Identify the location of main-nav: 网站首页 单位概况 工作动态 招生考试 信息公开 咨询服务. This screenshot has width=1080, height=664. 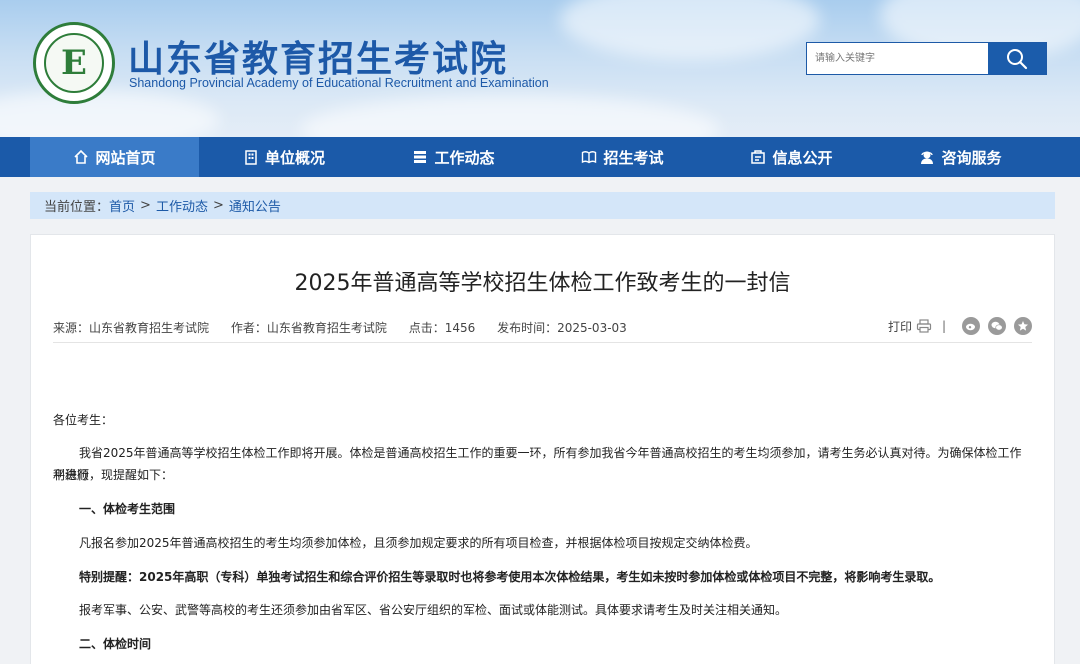
(540, 157).